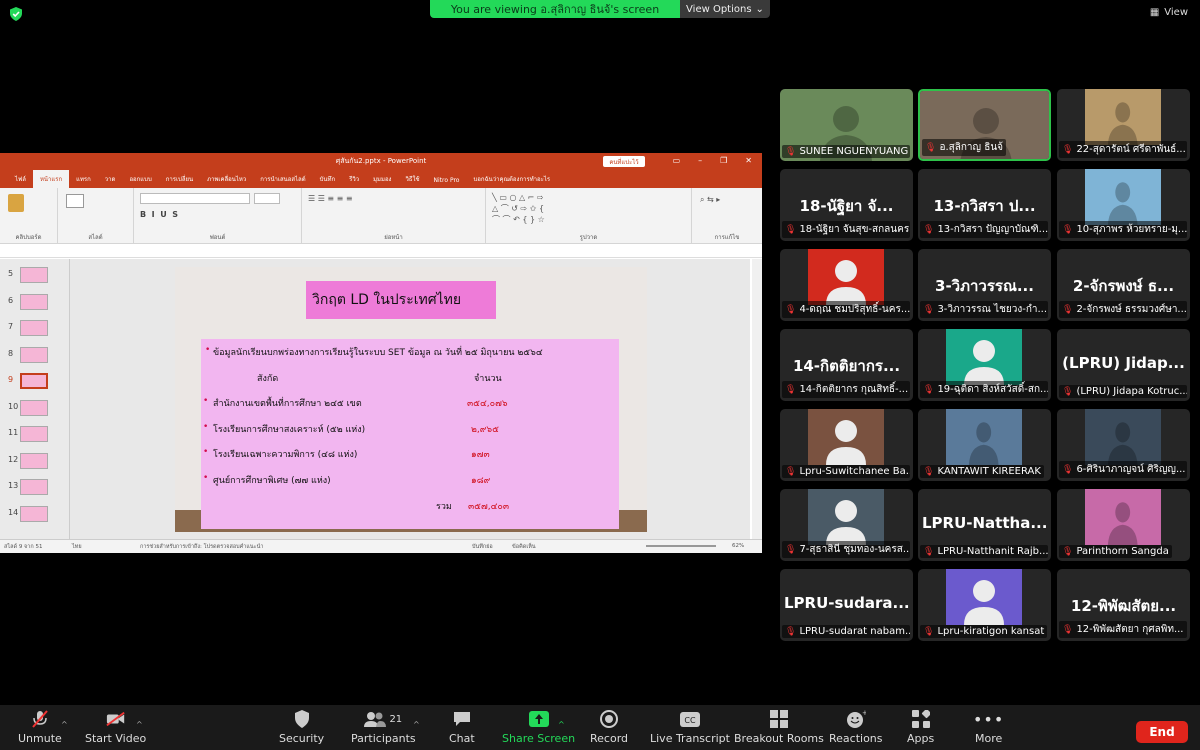 This screenshot has width=1200, height=750. What do you see at coordinates (561, 724) in the screenshot?
I see `share-options-caret-icon: ^` at bounding box center [561, 724].